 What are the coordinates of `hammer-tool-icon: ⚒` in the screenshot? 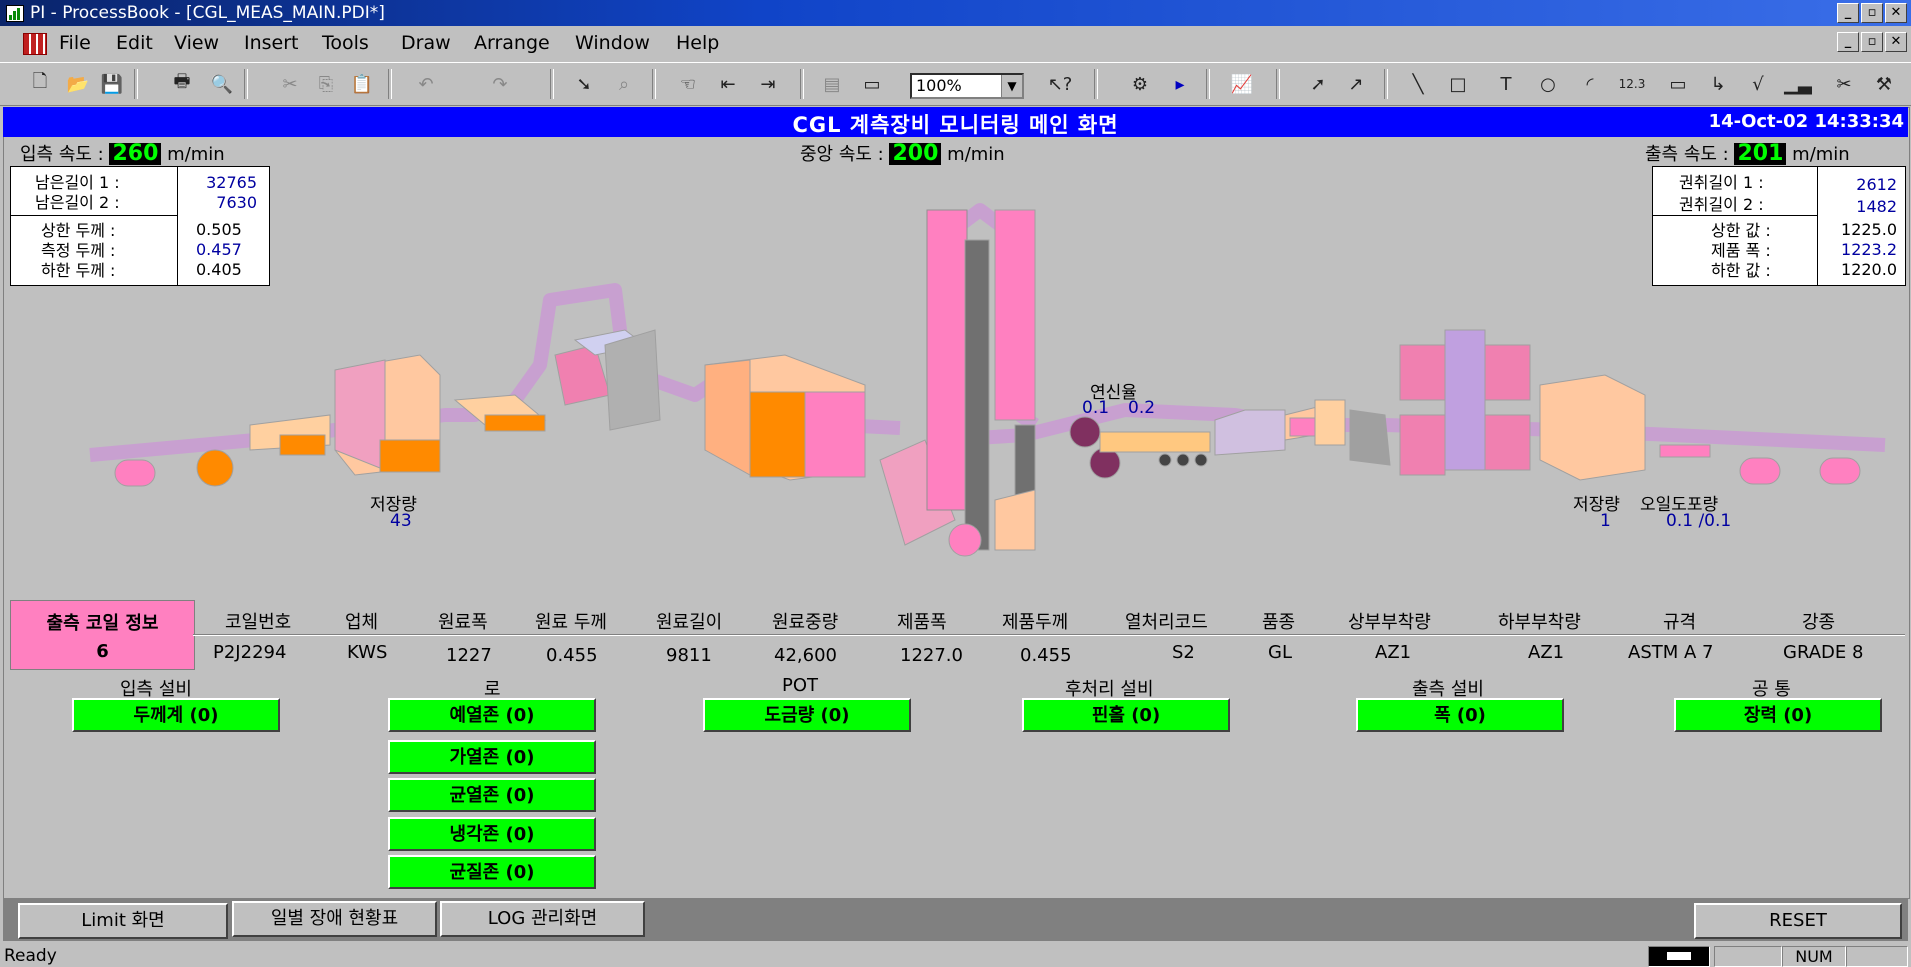 It's located at (1884, 84).